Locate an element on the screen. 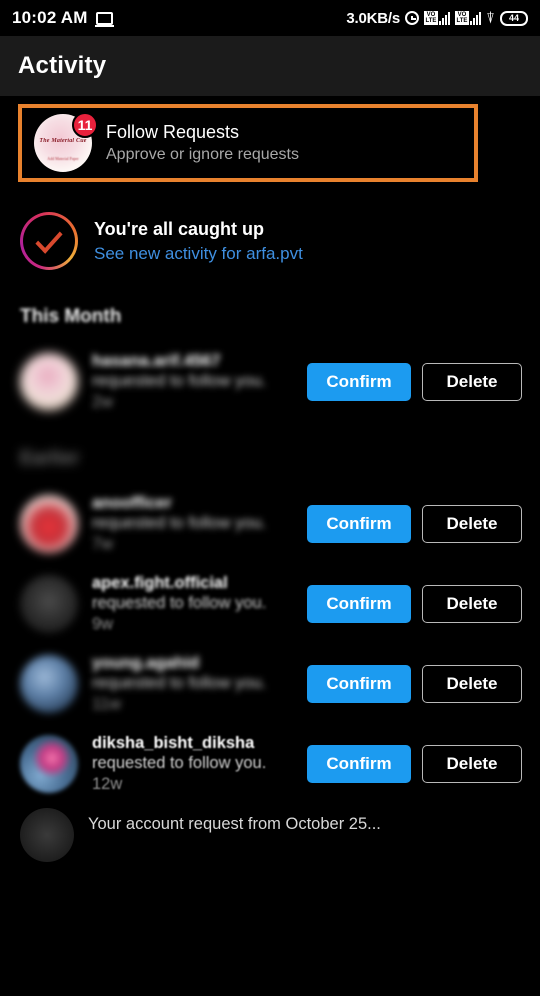 The image size is (540, 996). request-username: young.agahid is located at coordinates (189, 663).